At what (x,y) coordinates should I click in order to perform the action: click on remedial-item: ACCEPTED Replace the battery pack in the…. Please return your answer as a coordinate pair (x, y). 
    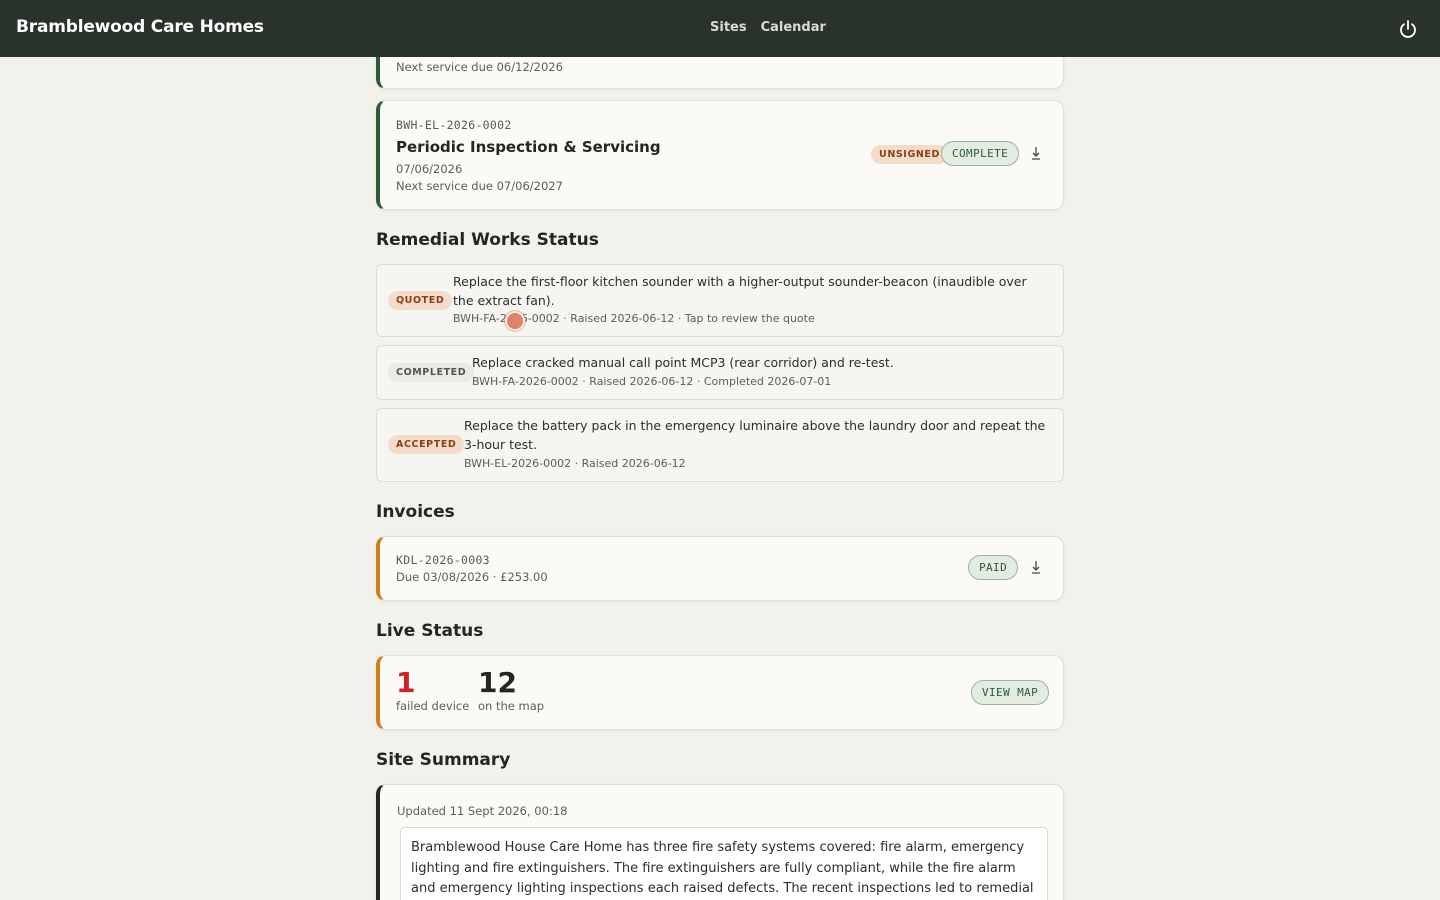
    Looking at the image, I should click on (720, 445).